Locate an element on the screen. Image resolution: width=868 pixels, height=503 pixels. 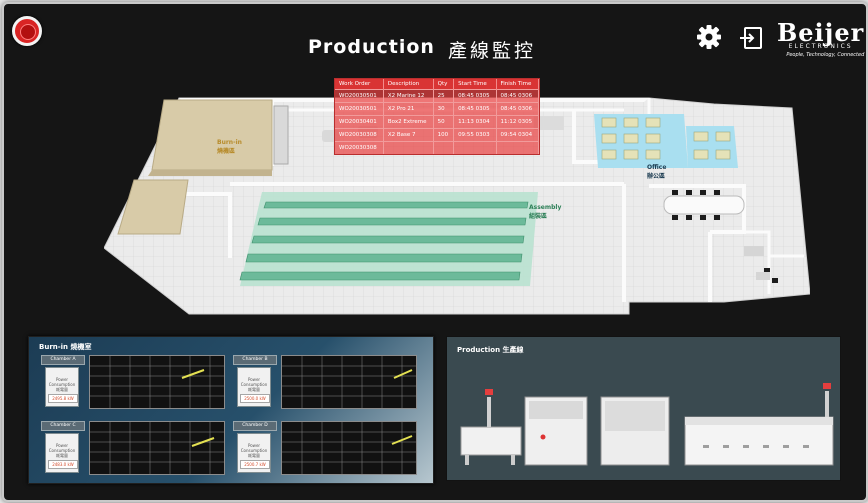
page-title: Production is located at coordinates (371, 47).